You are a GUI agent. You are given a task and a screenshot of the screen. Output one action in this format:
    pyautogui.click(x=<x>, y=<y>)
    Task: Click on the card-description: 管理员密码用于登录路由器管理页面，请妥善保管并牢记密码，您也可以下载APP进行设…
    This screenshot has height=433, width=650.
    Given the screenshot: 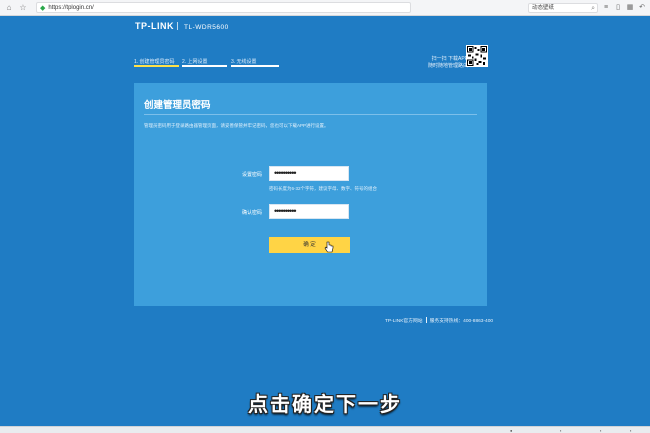 What is the action you would take?
    pyautogui.click(x=236, y=125)
    